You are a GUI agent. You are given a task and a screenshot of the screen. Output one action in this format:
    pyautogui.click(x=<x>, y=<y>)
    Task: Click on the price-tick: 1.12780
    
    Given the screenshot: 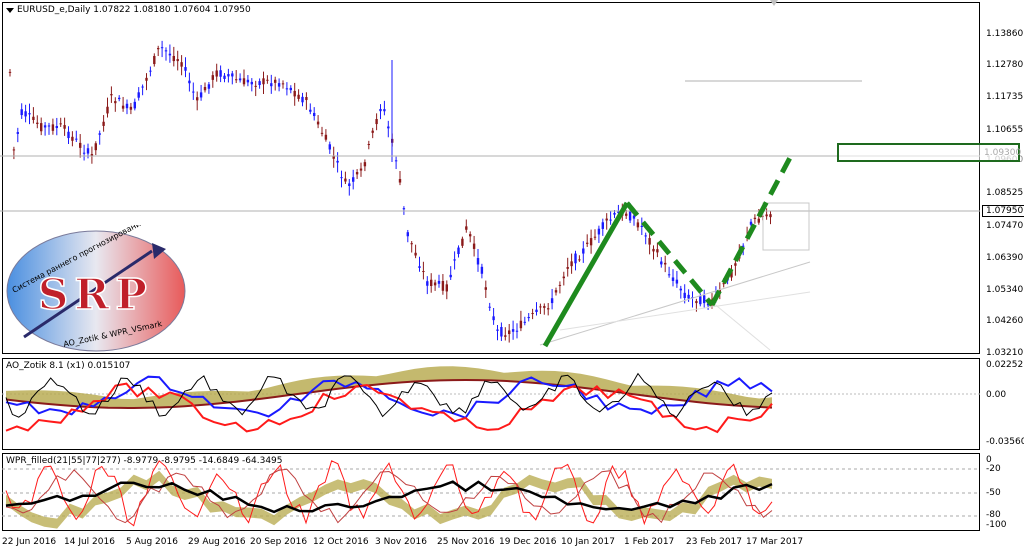 What is the action you would take?
    pyautogui.click(x=1005, y=65)
    